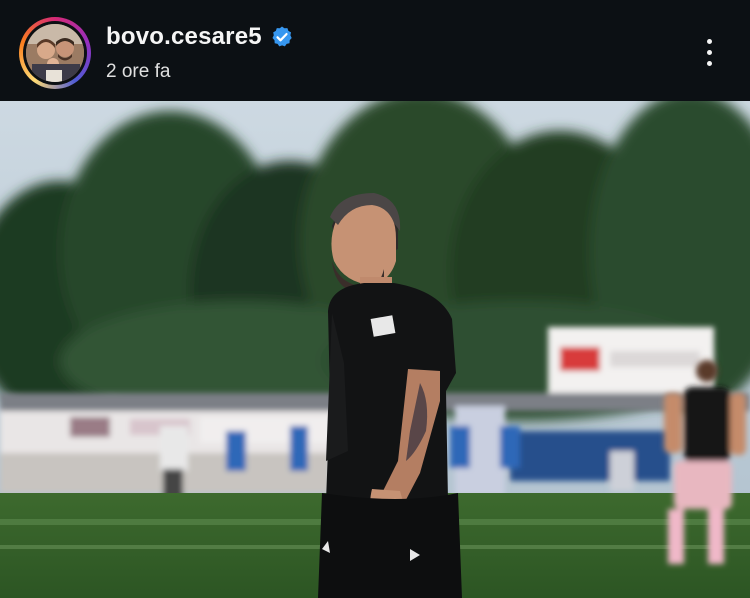 The image size is (750, 598). I want to click on story-ring, so click(55, 53).